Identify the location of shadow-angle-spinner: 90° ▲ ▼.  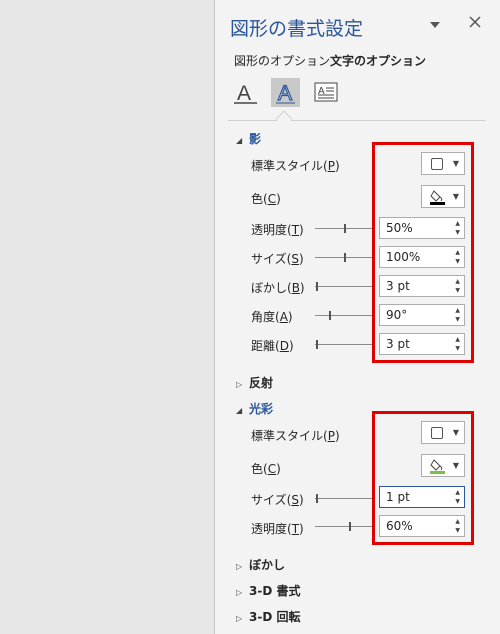
(422, 315).